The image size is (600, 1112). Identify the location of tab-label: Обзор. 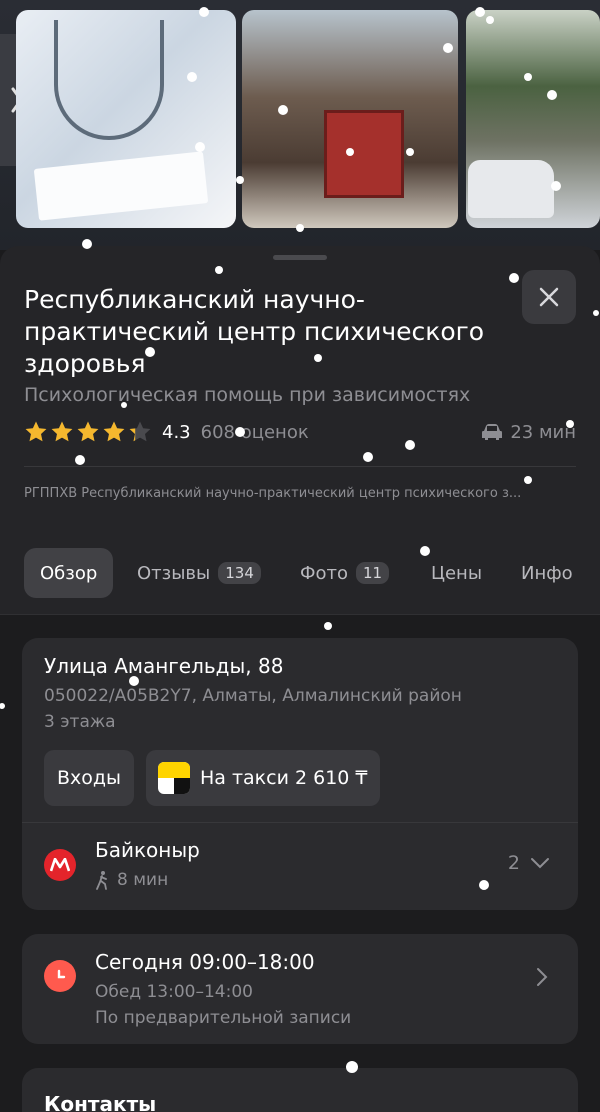
(69, 573).